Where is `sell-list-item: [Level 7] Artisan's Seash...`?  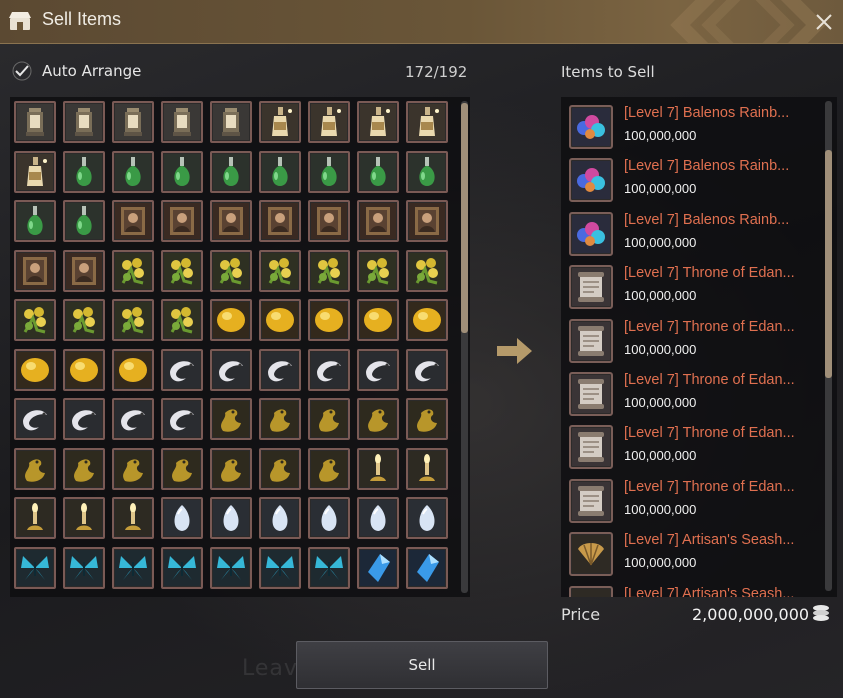 sell-list-item: [Level 7] Artisan's Seash... is located at coordinates (694, 589).